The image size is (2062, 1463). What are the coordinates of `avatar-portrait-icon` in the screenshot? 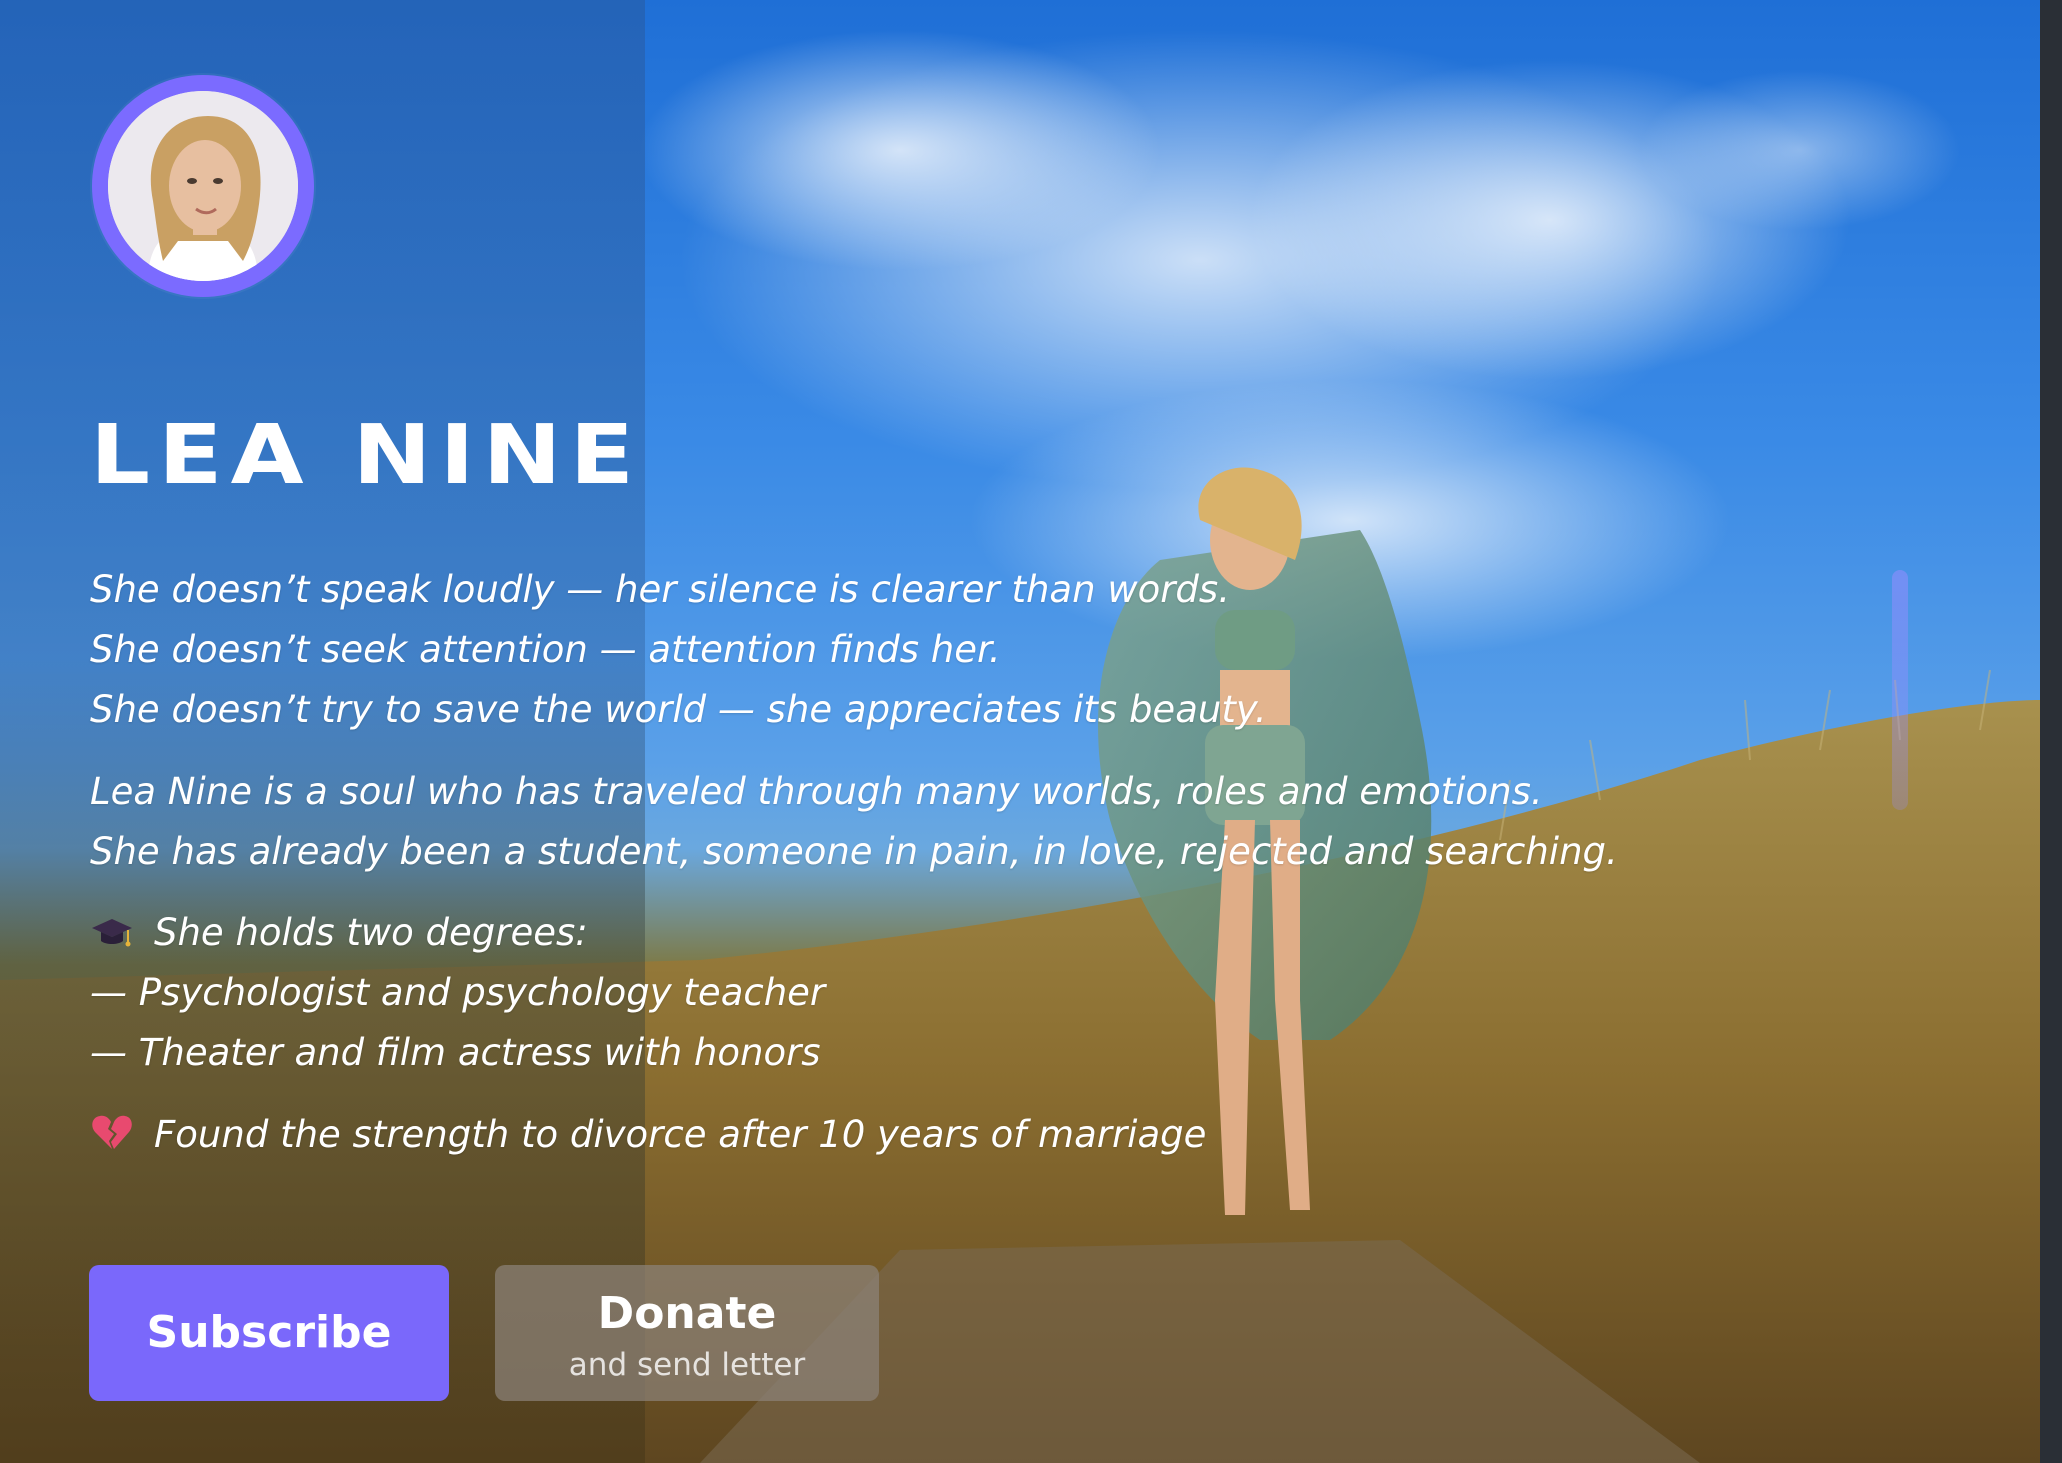 It's located at (203, 186).